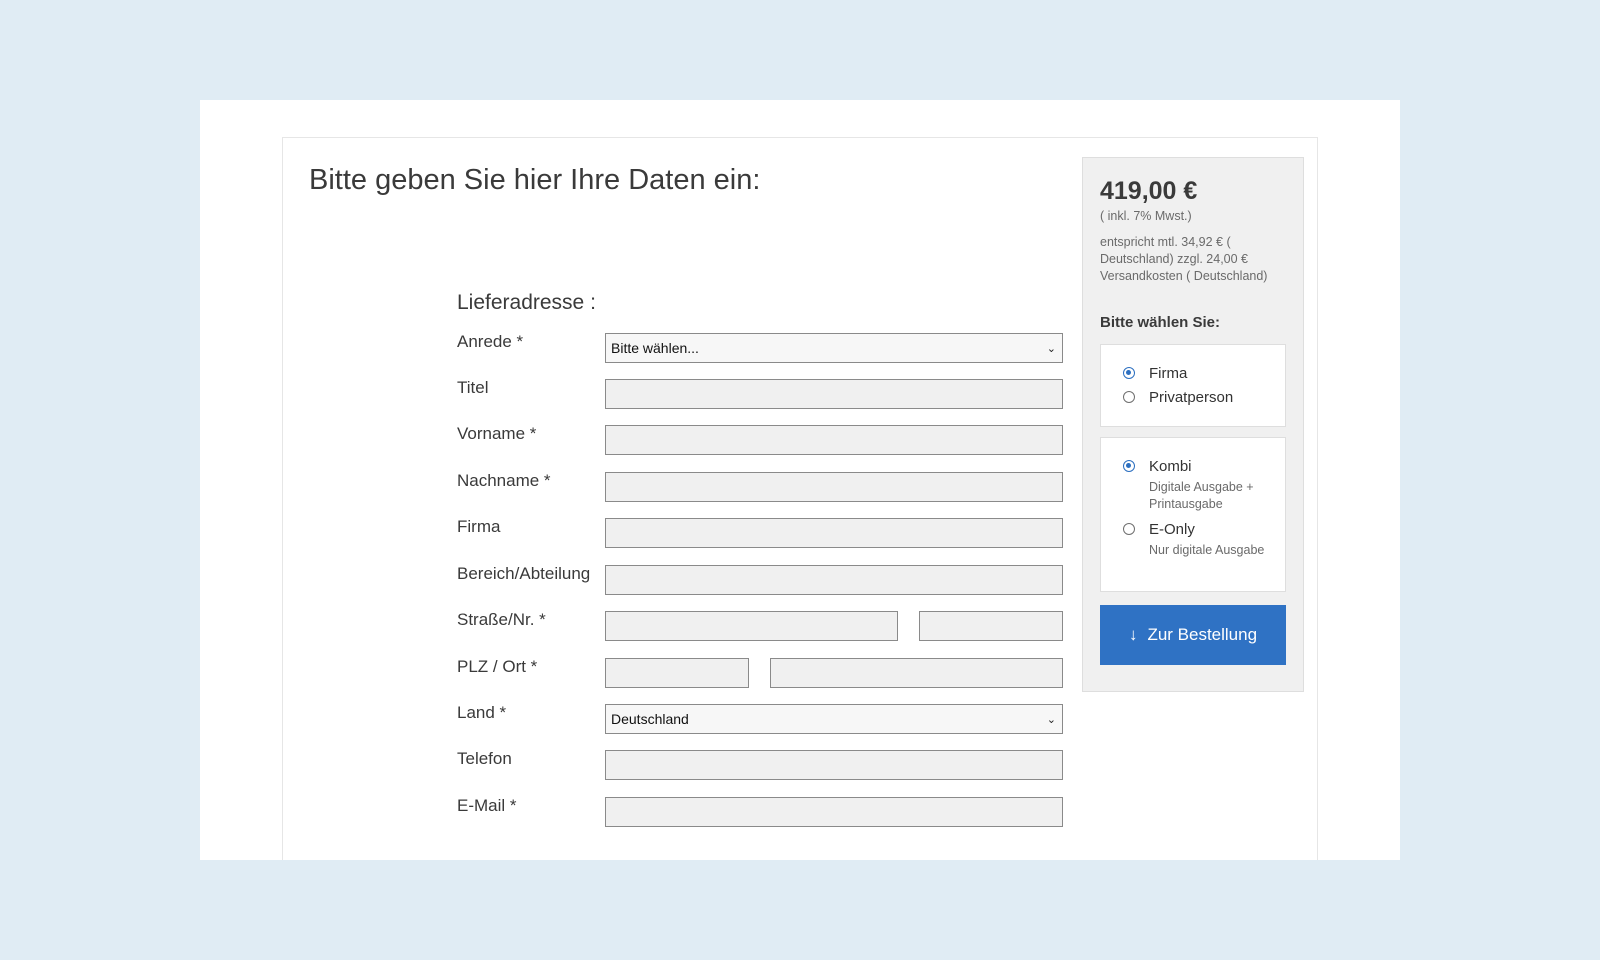 Image resolution: width=1600 pixels, height=960 pixels. I want to click on anrede-label: Anrede *, so click(490, 341).